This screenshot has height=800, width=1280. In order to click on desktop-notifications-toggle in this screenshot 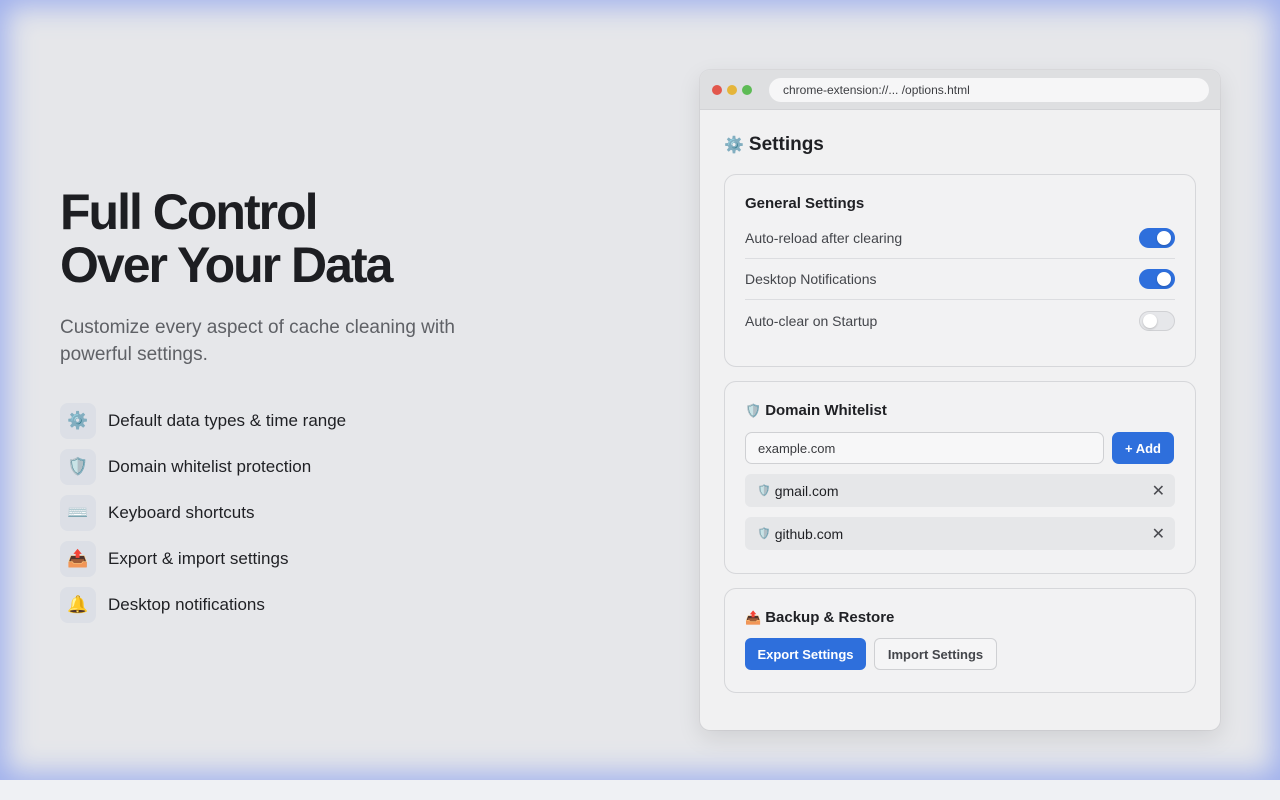, I will do `click(1157, 279)`.